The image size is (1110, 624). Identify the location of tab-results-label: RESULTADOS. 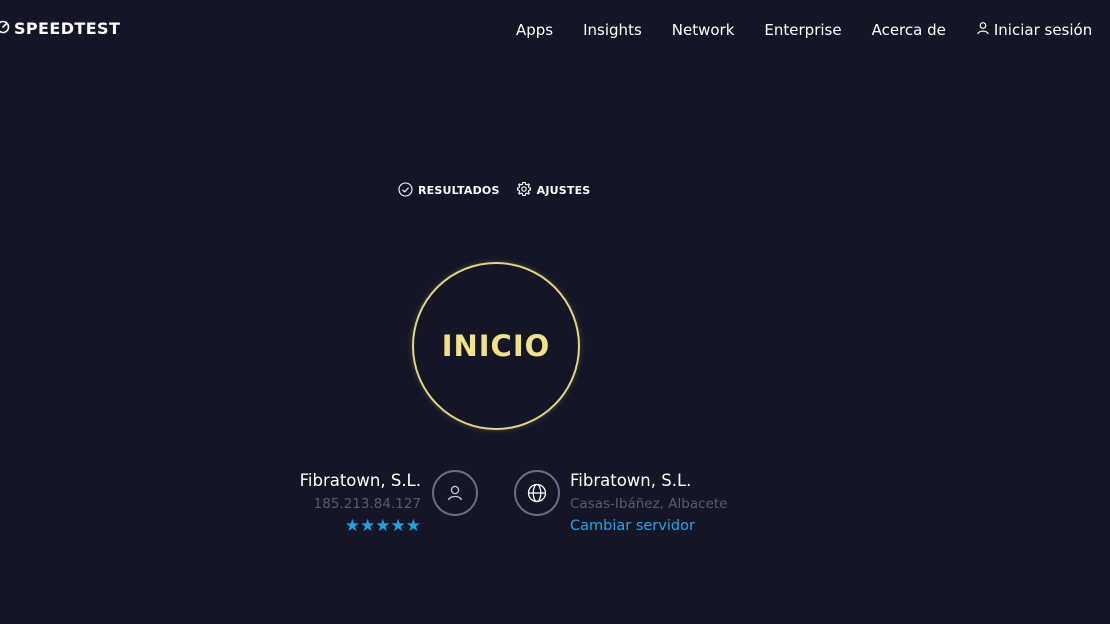
(459, 190).